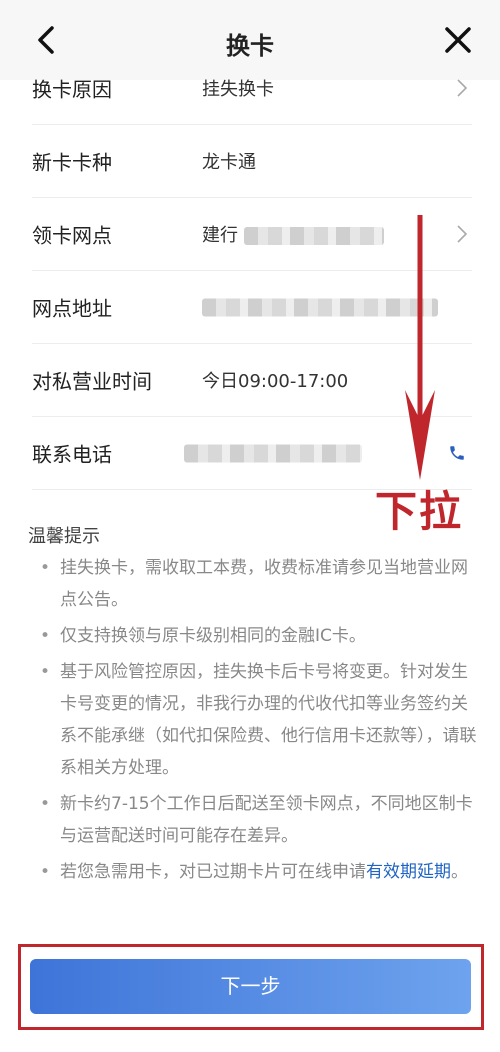 The height and width of the screenshot is (1052, 500). What do you see at coordinates (254, 584) in the screenshot?
I see `list-item: • 挂失换卡，需收取工本费，收费标准请参见当地营业网点公告。` at bounding box center [254, 584].